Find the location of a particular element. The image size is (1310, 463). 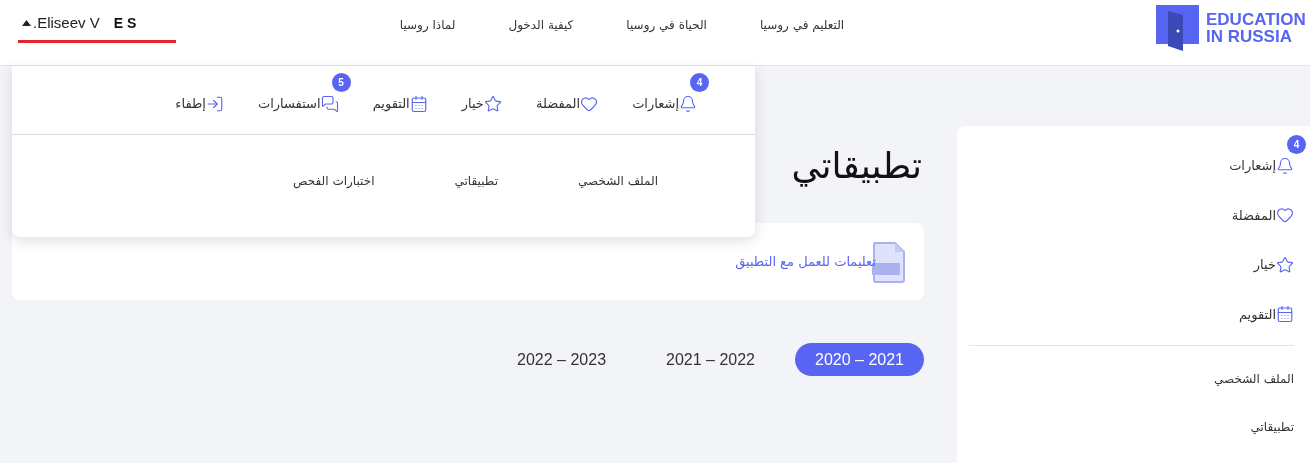

nav-link: كيفية الدخول is located at coordinates (541, 25).